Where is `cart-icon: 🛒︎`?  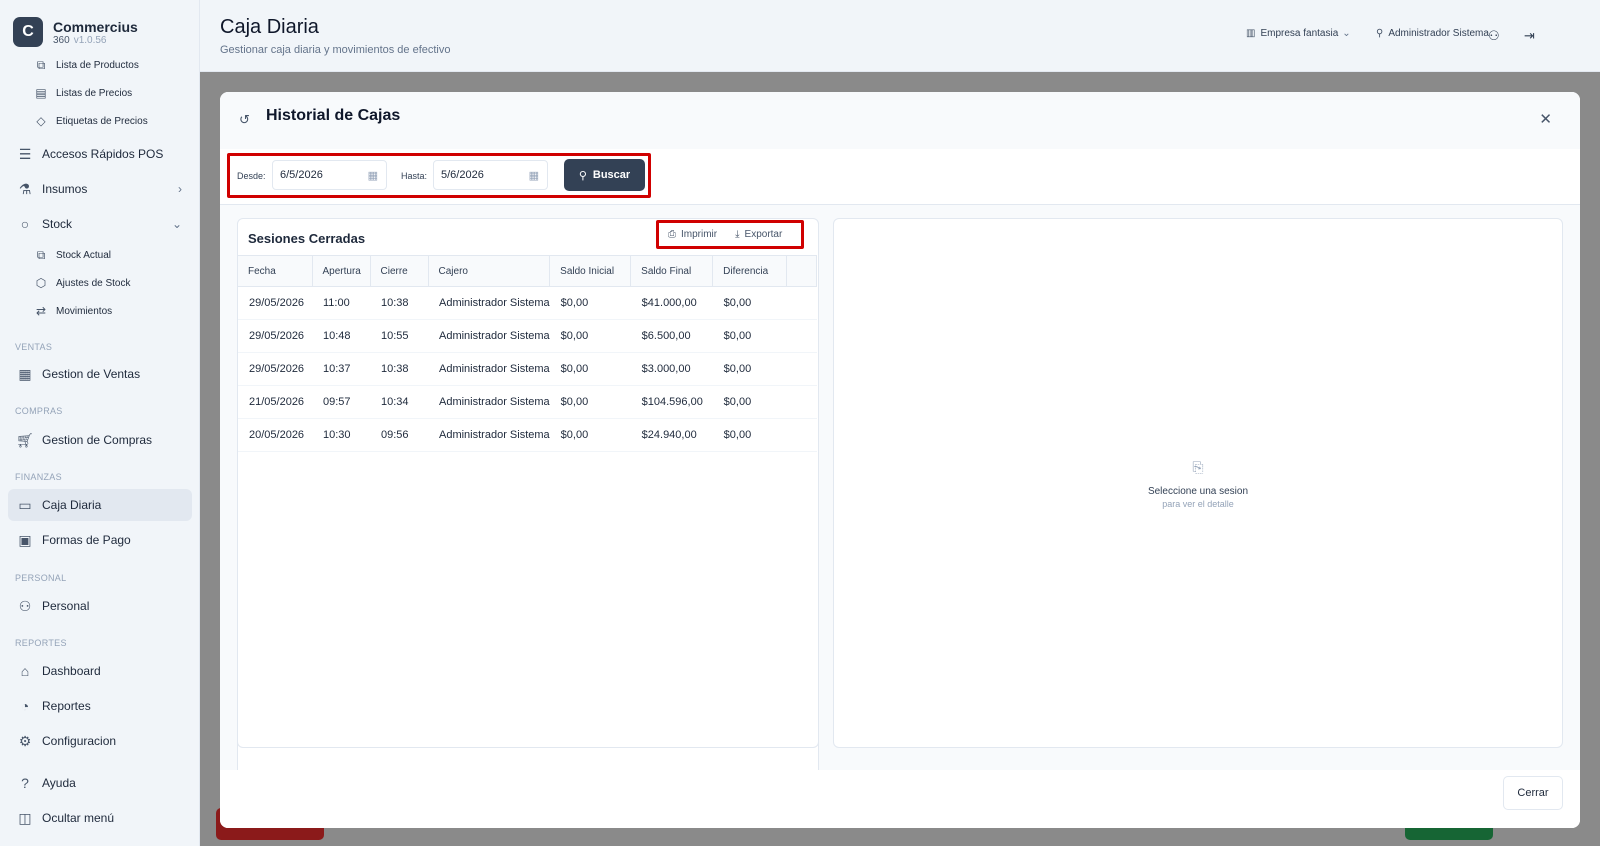
cart-icon: 🛒︎ is located at coordinates (25, 439).